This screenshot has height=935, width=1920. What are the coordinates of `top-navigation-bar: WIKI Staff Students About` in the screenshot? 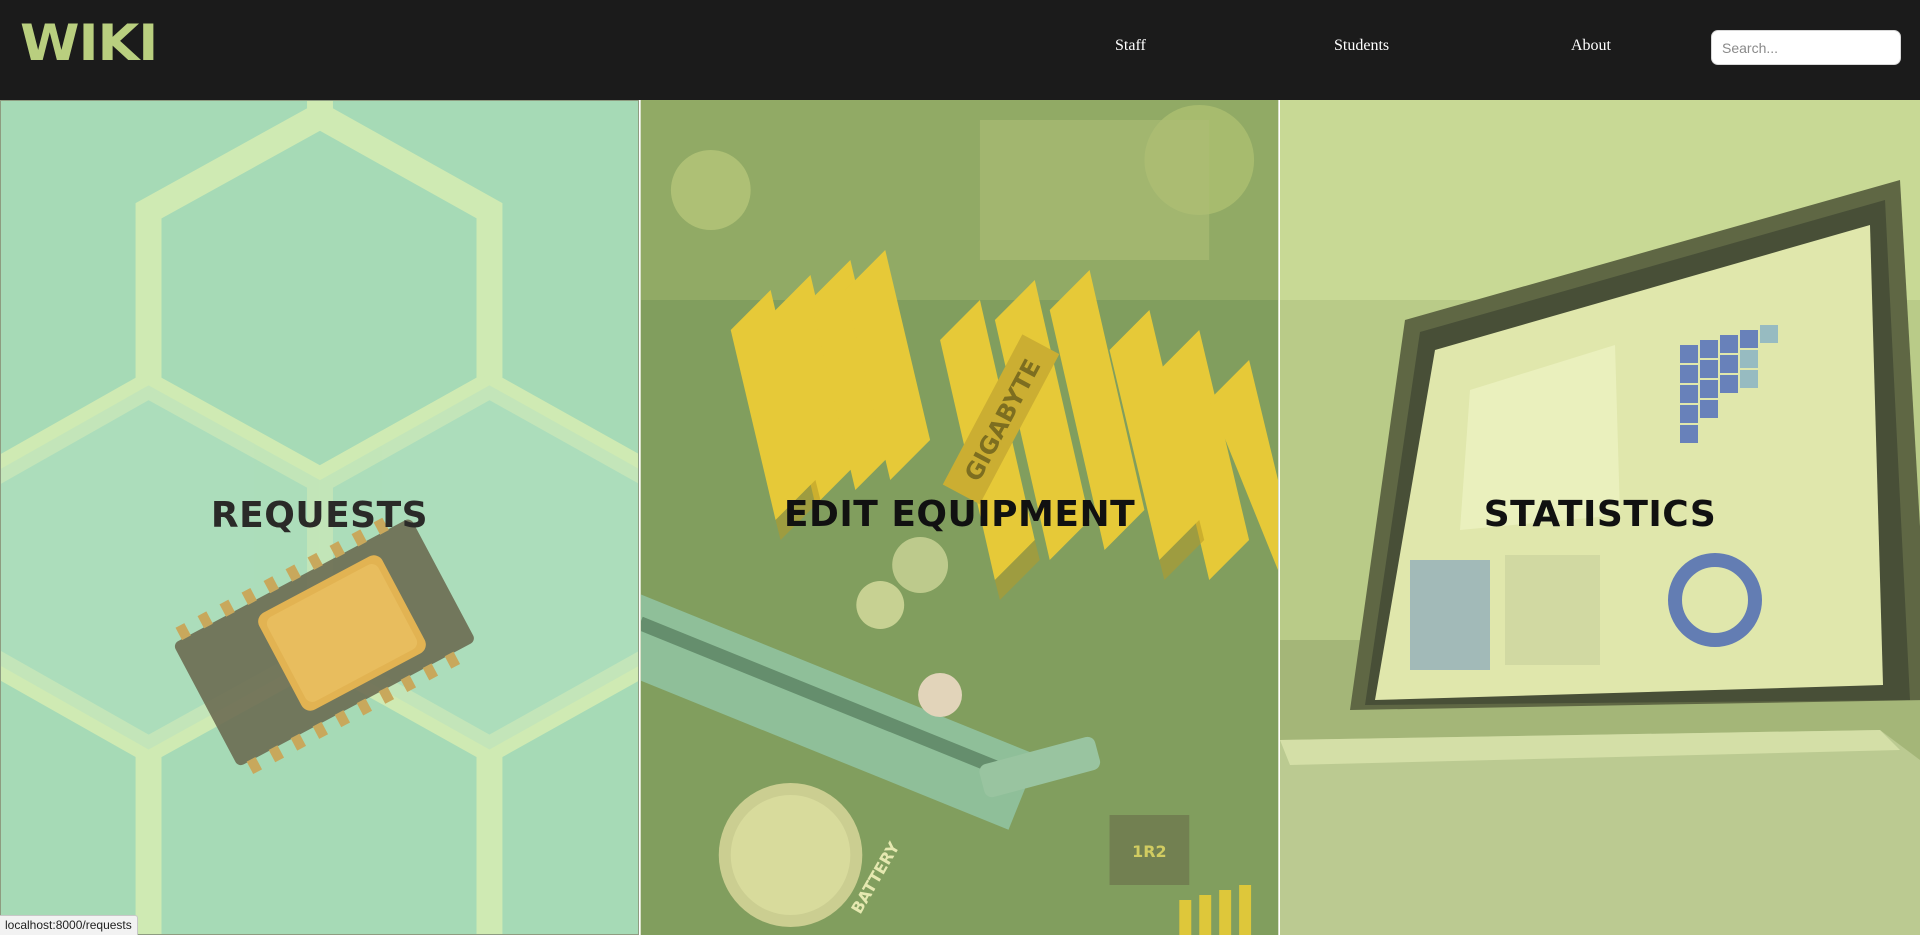 It's located at (960, 50).